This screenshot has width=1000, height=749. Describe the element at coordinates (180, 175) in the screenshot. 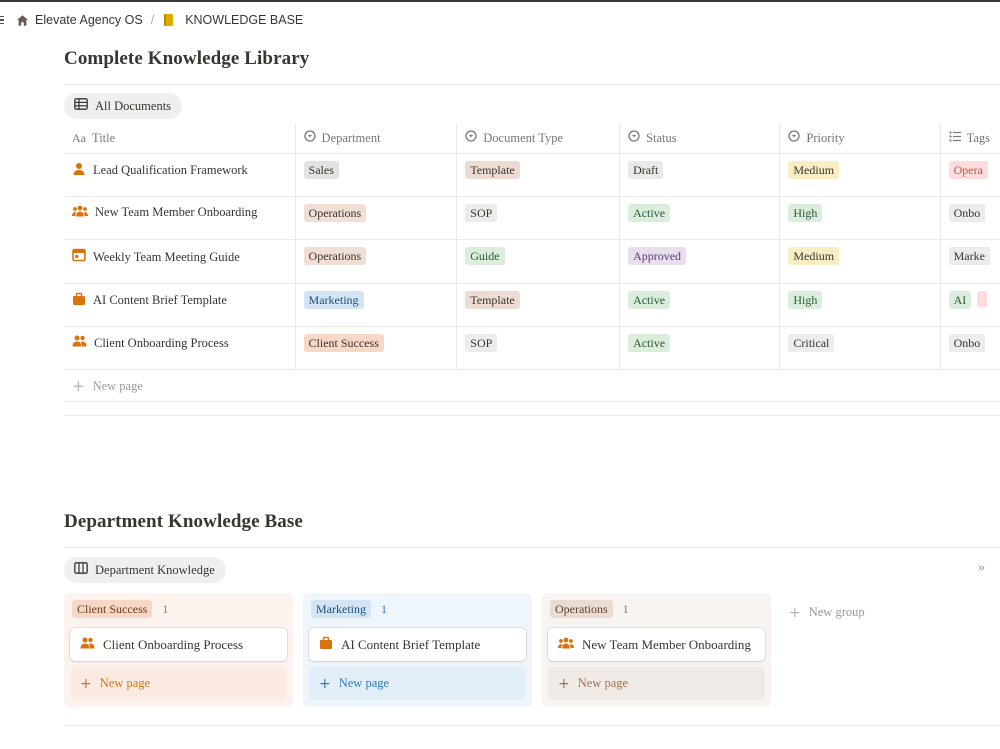

I see `title-cell: Lead Qualification Framework` at that location.